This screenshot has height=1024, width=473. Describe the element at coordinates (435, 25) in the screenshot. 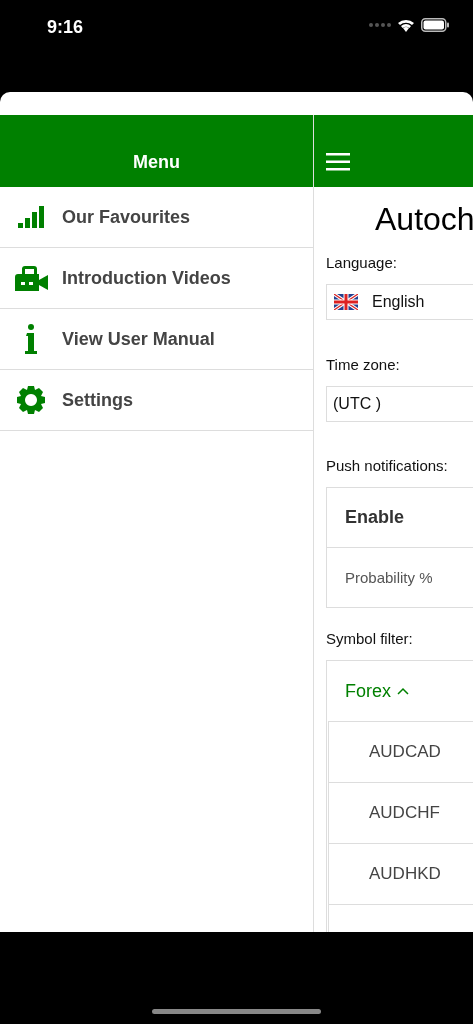

I see `battery-icon` at that location.